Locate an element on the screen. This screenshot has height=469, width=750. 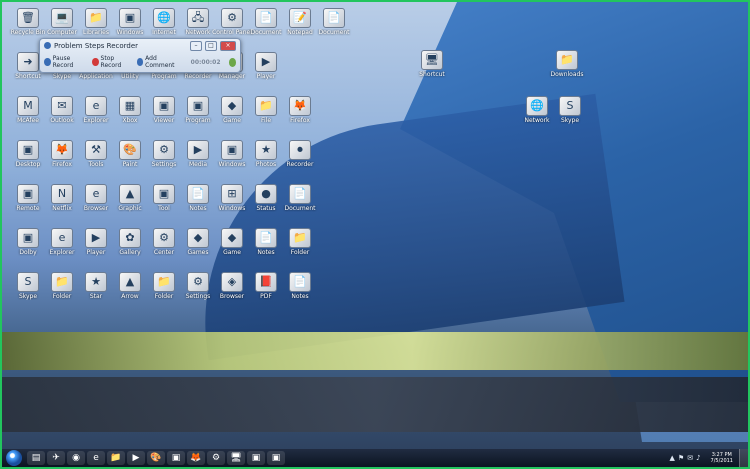
desktop-icon: 📄 Notes is located at coordinates (300, 286).